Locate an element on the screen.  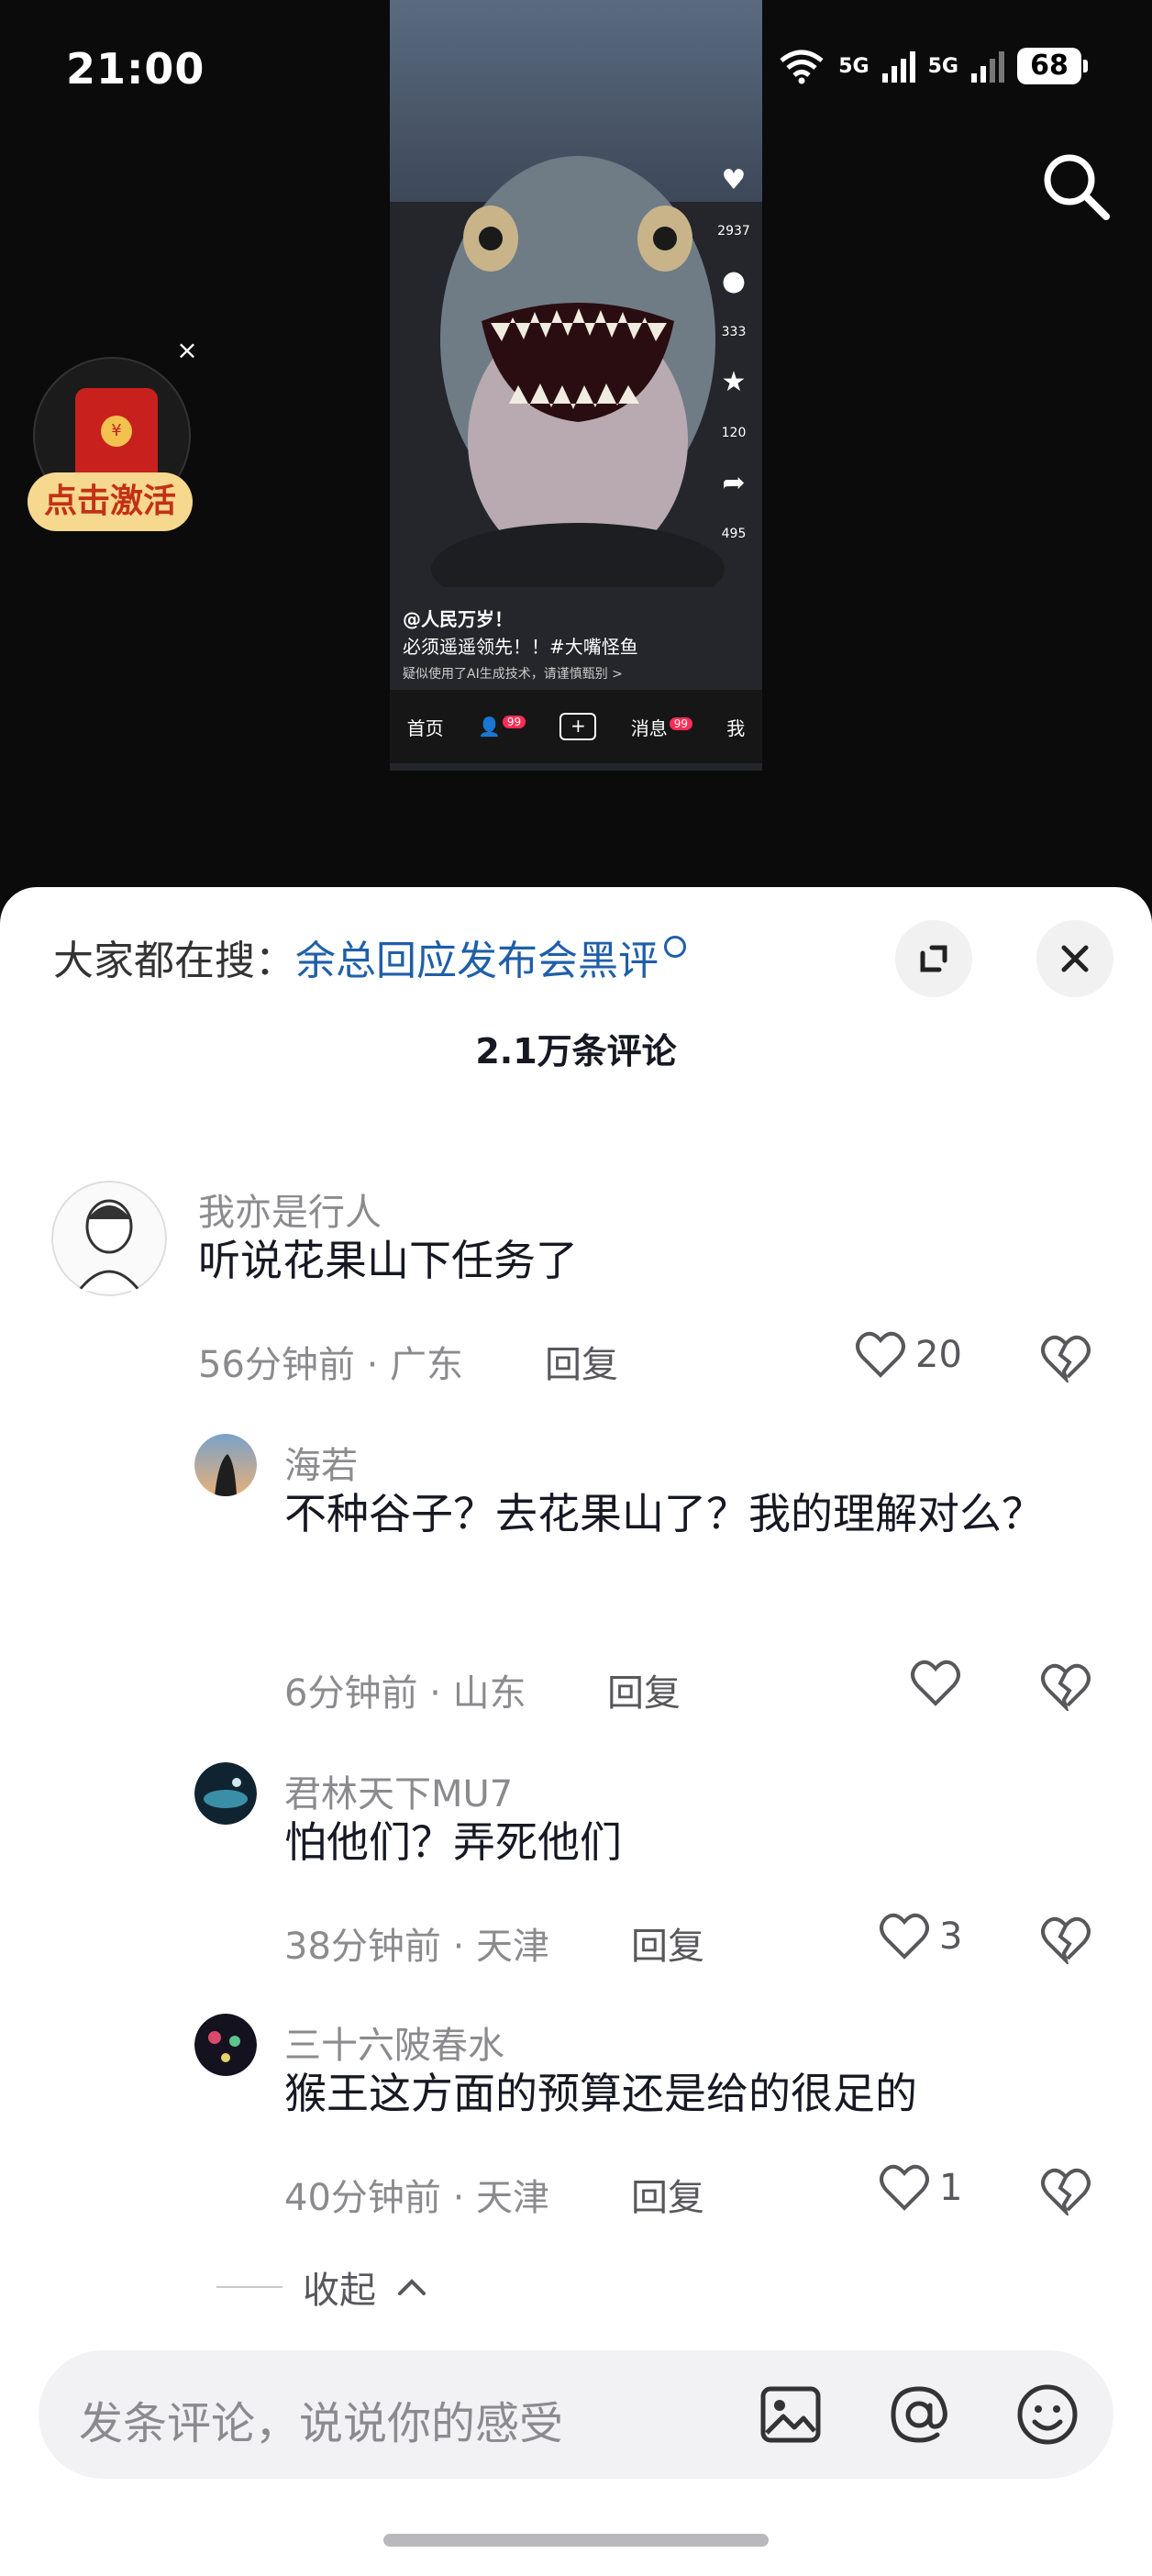
fish-monster-image is located at coordinates (578, 371).